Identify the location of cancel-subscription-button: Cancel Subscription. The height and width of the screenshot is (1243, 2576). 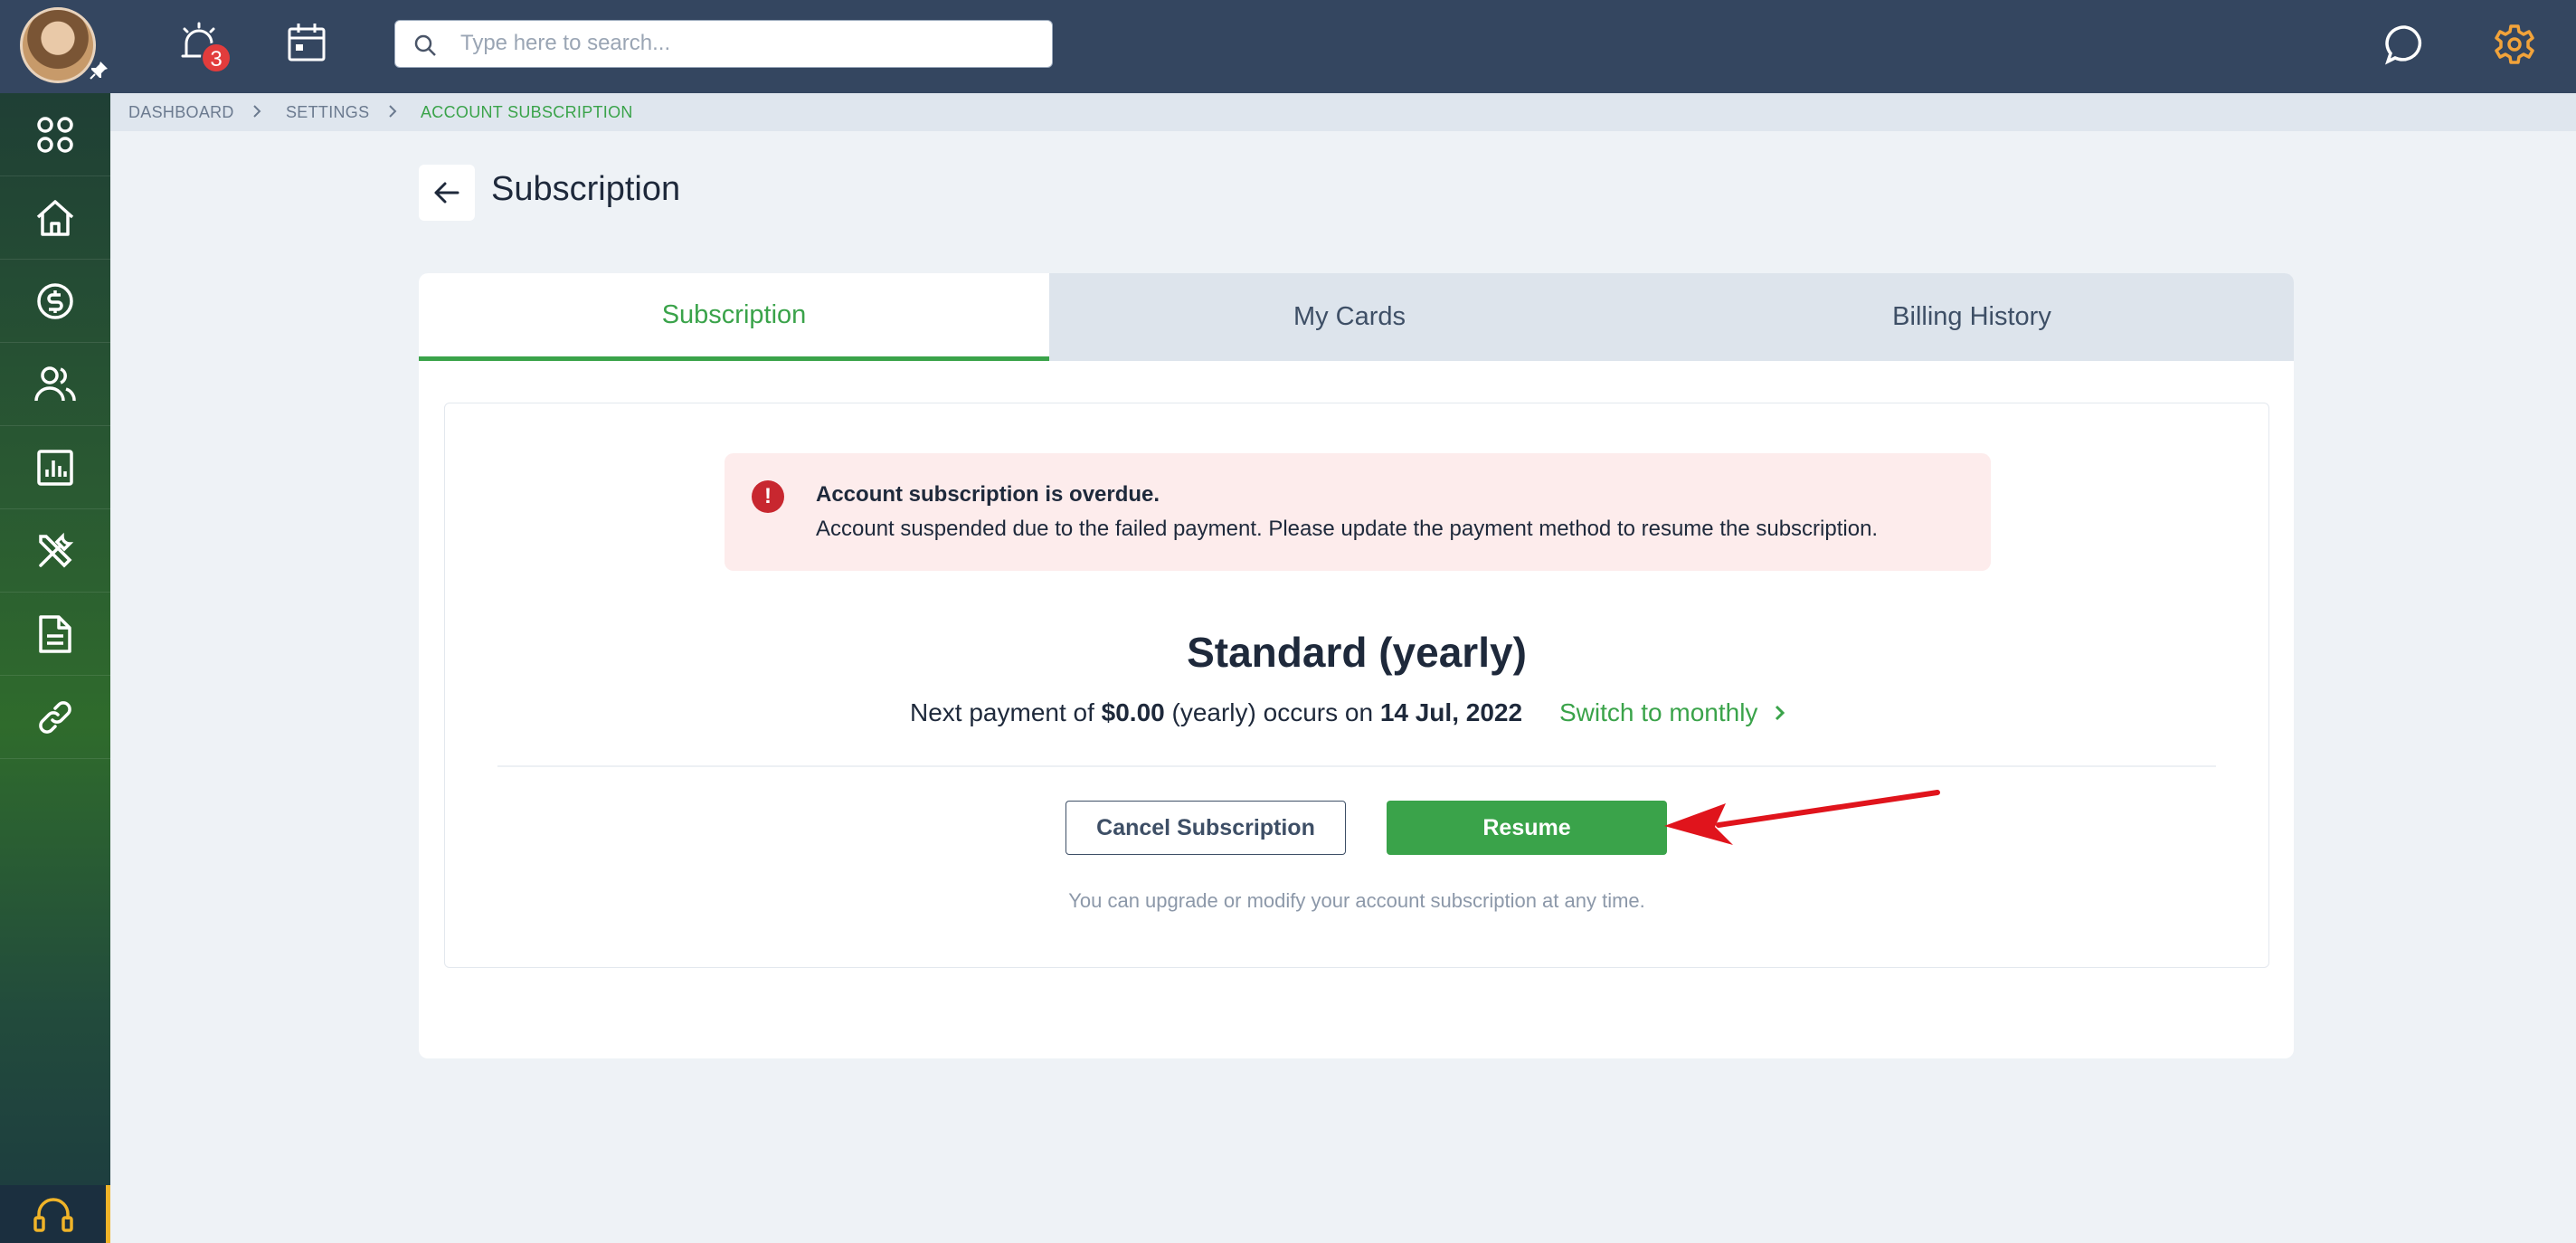
(1205, 828).